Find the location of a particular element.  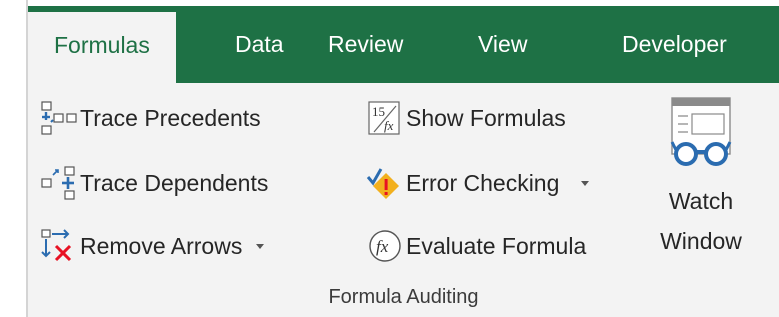

trace-dependents-icon is located at coordinates (59, 183).